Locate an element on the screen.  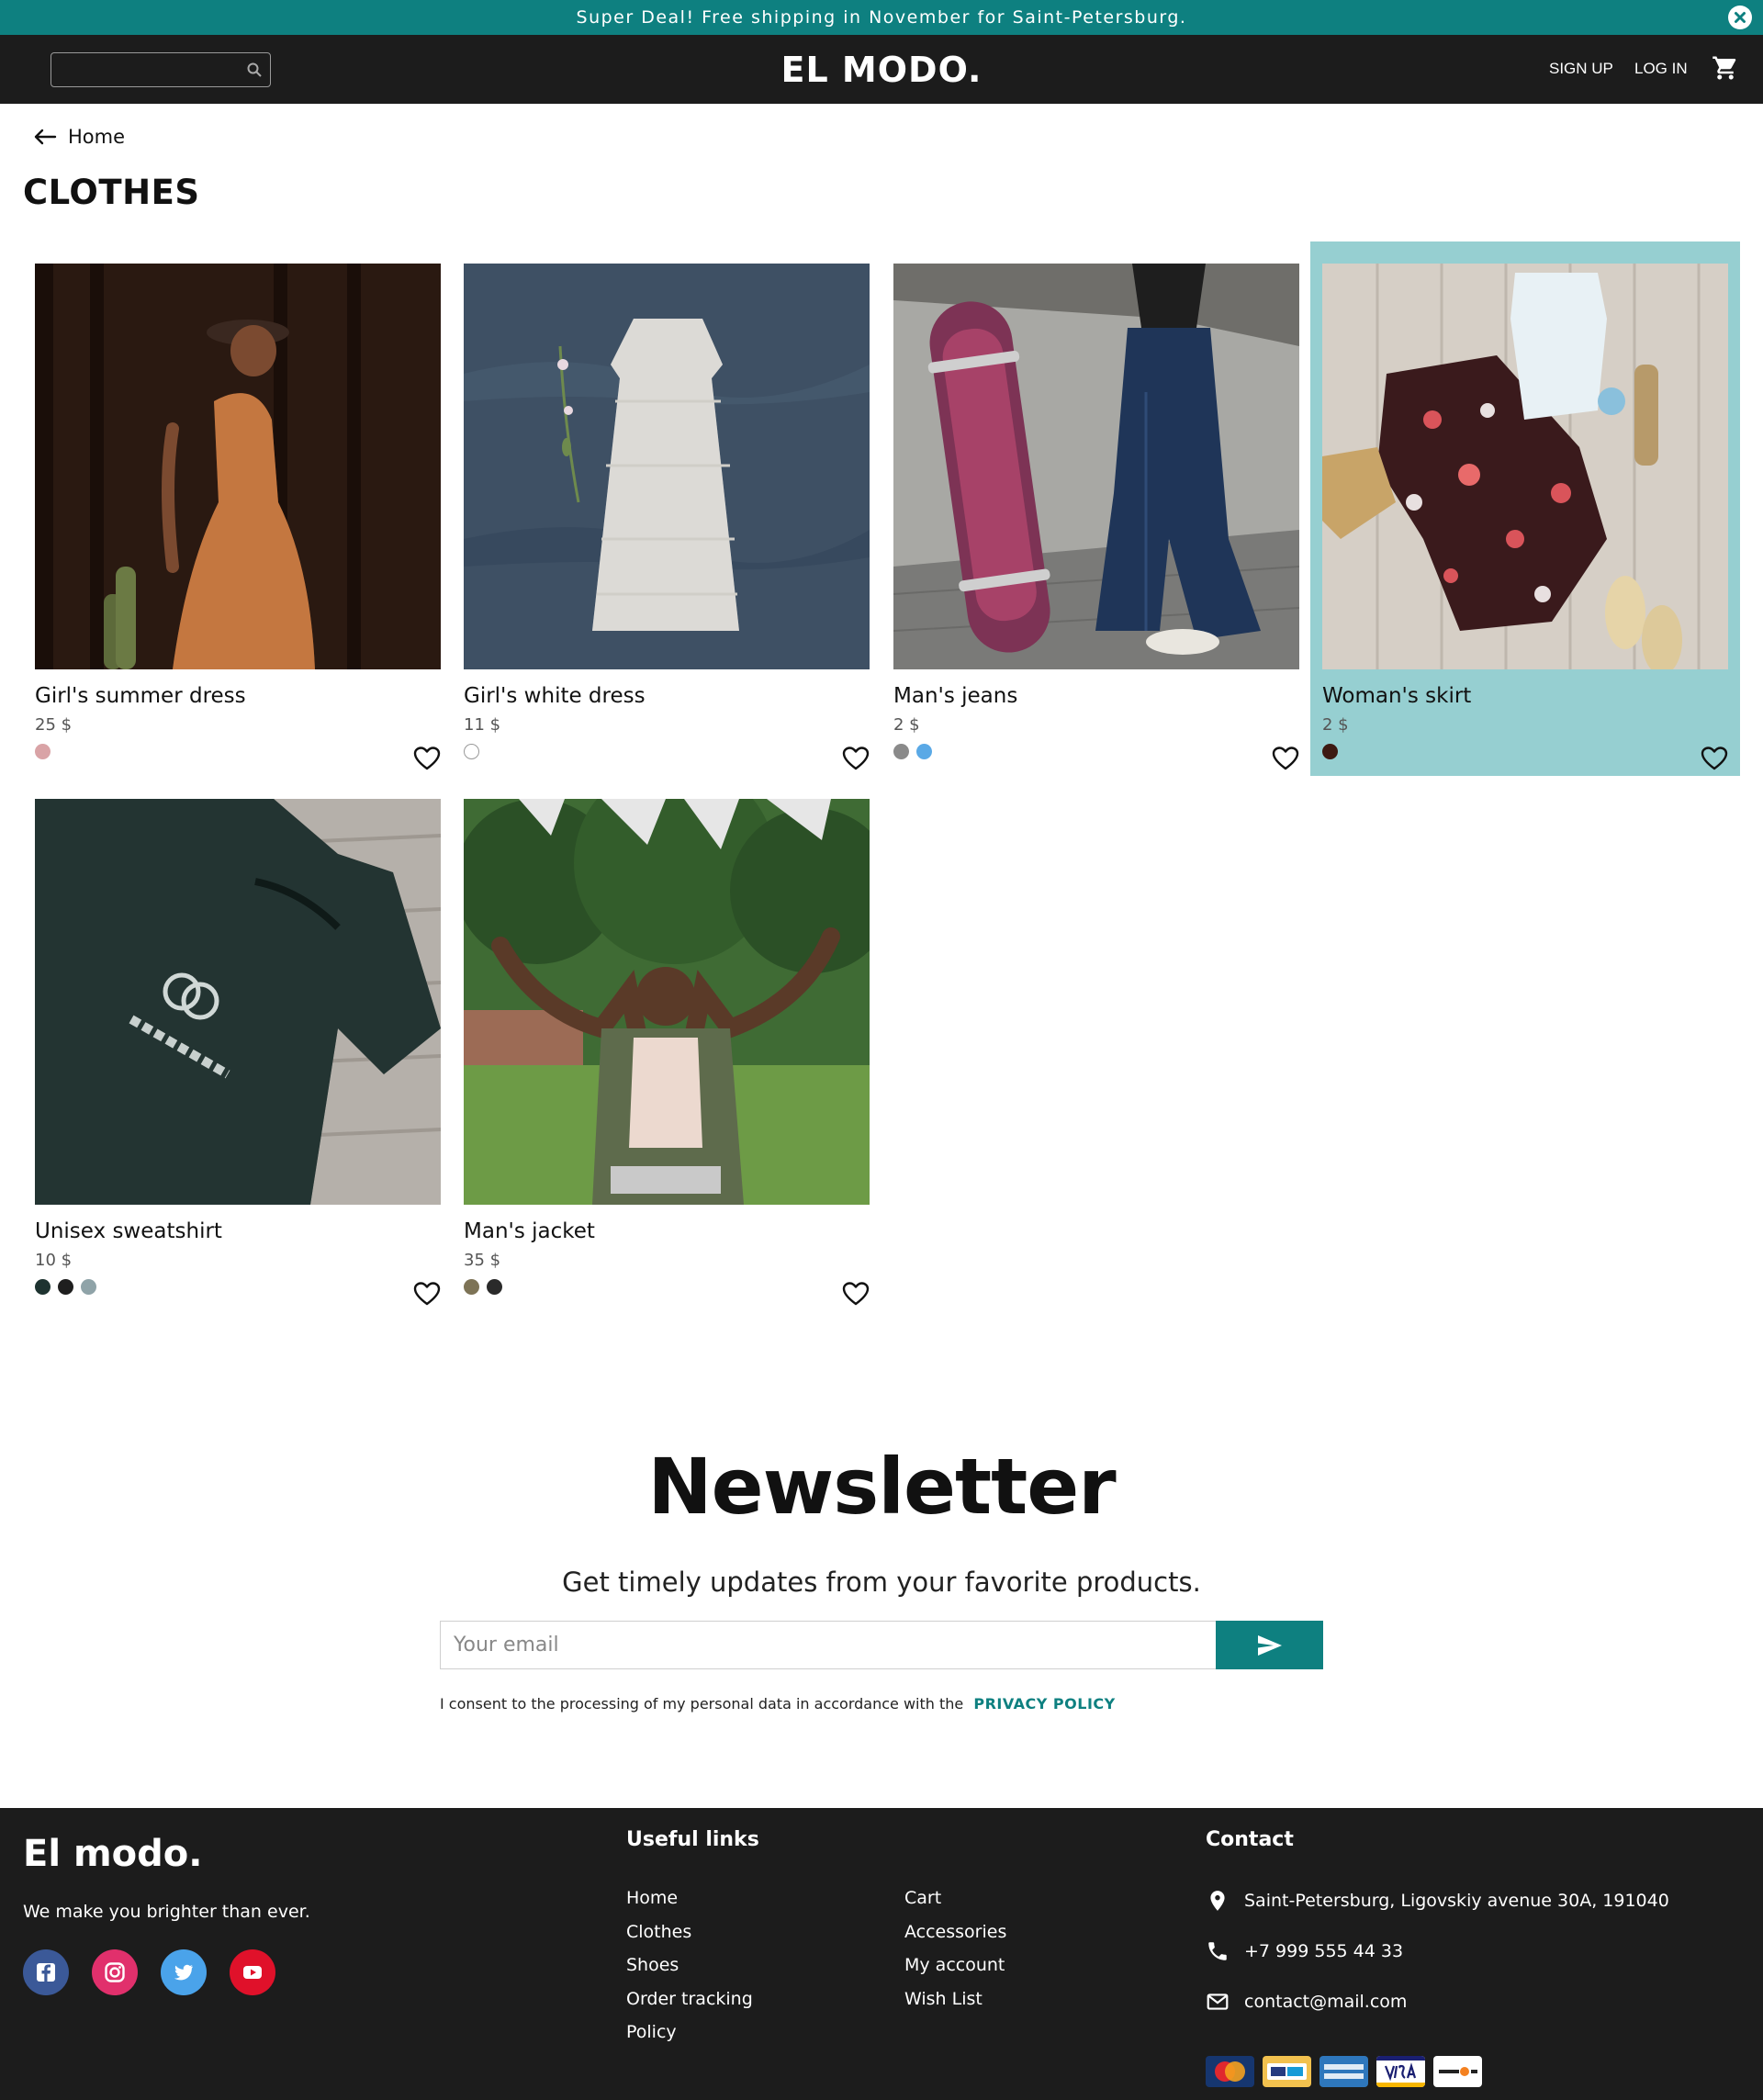
product-name: Unisex sweatshirt is located at coordinates (128, 1231).